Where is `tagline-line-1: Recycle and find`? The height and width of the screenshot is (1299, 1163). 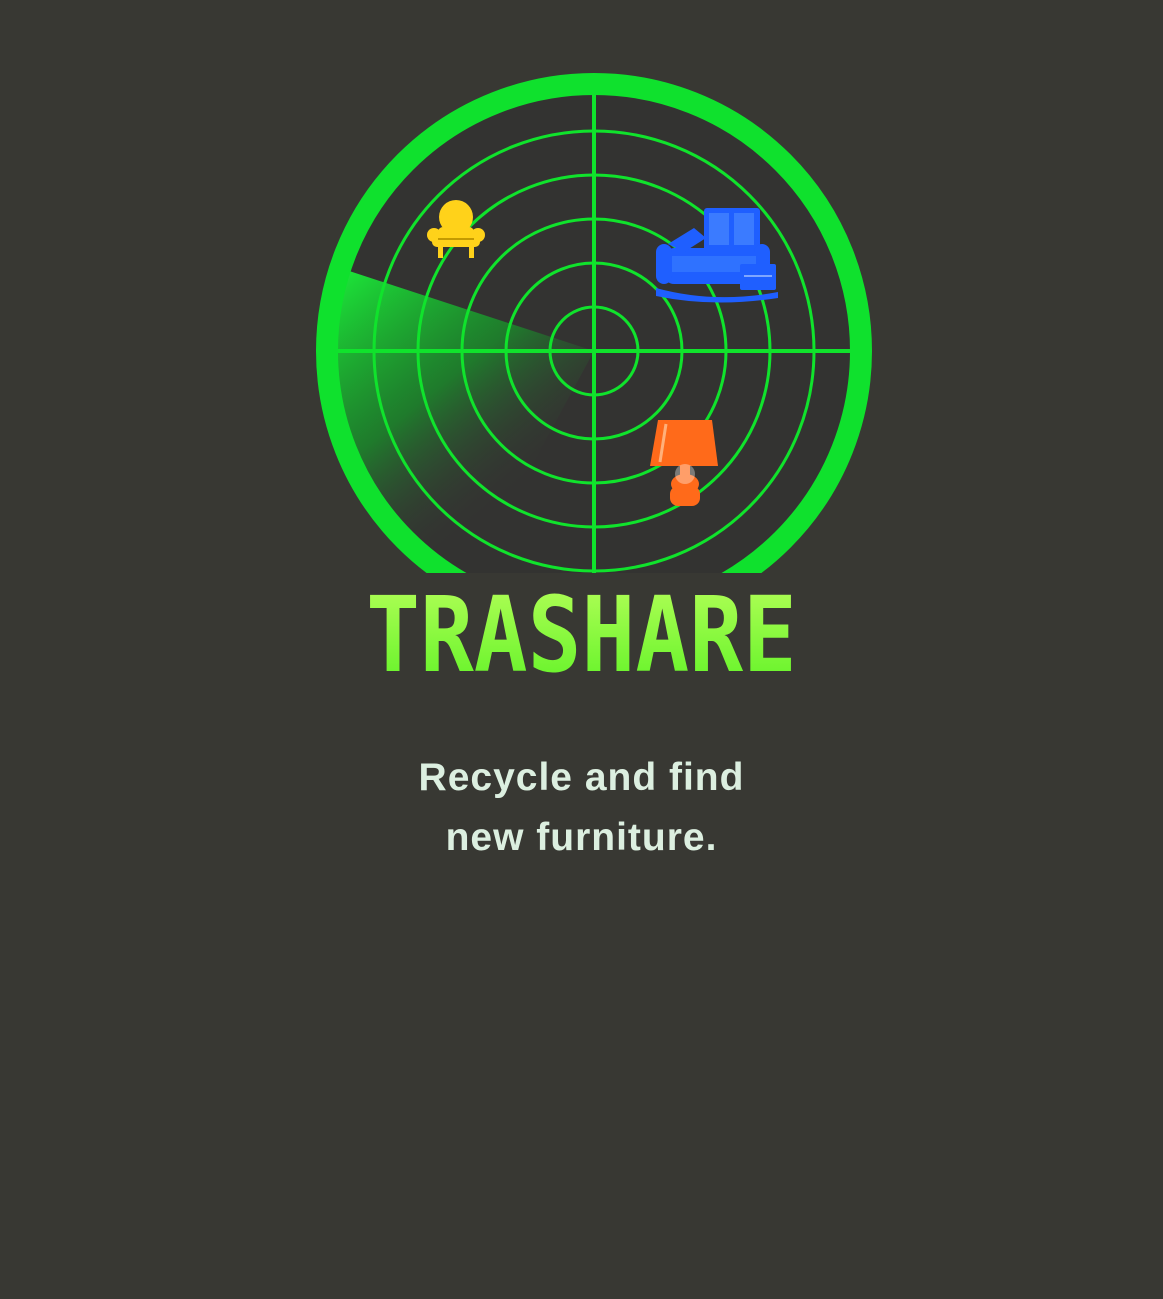
tagline-line-1: Recycle and find is located at coordinates (581, 777).